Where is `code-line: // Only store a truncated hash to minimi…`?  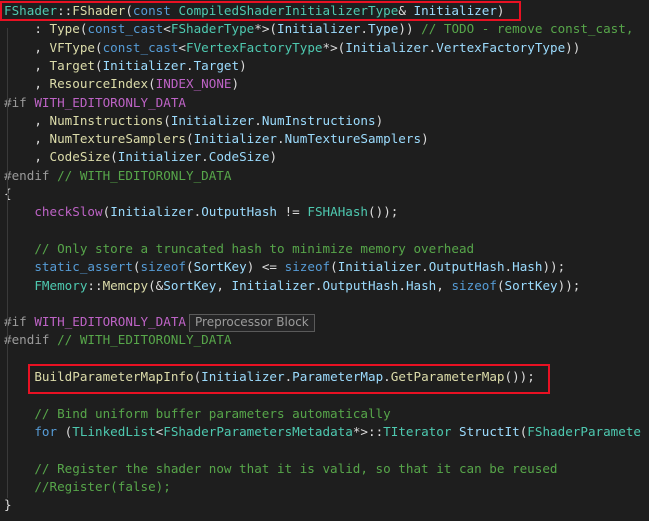 code-line: // Only store a truncated hash to minimi… is located at coordinates (239, 249).